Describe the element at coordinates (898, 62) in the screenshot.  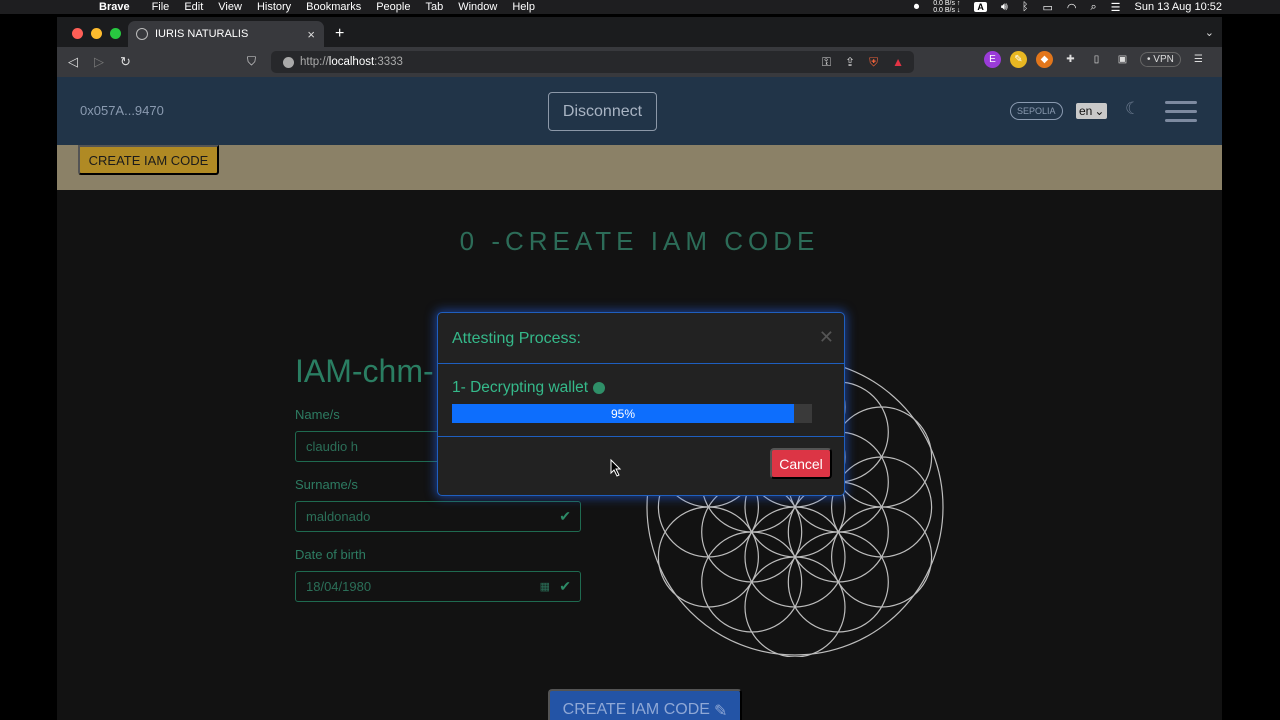
I see `brave-rewards-icon: ▲` at that location.